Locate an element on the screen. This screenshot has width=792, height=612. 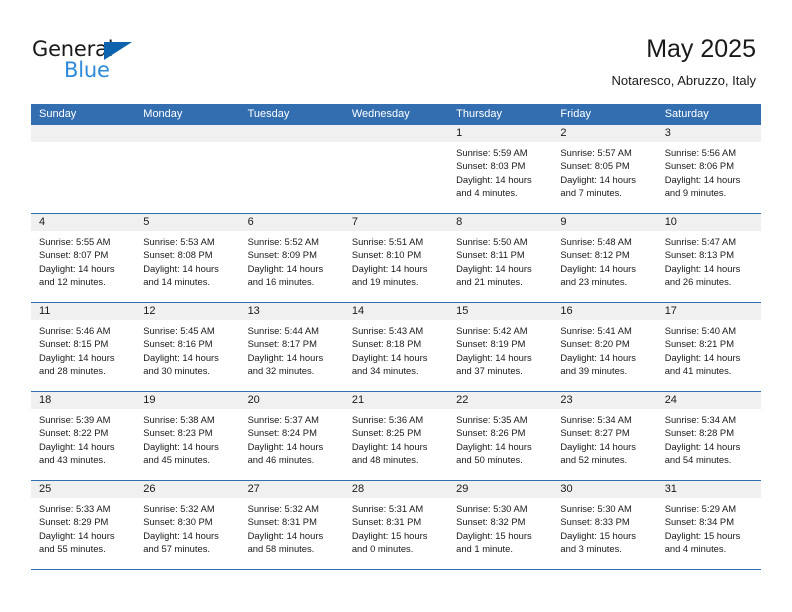
daylight-duration-line2: and 1 minute. is located at coordinates (484, 549).